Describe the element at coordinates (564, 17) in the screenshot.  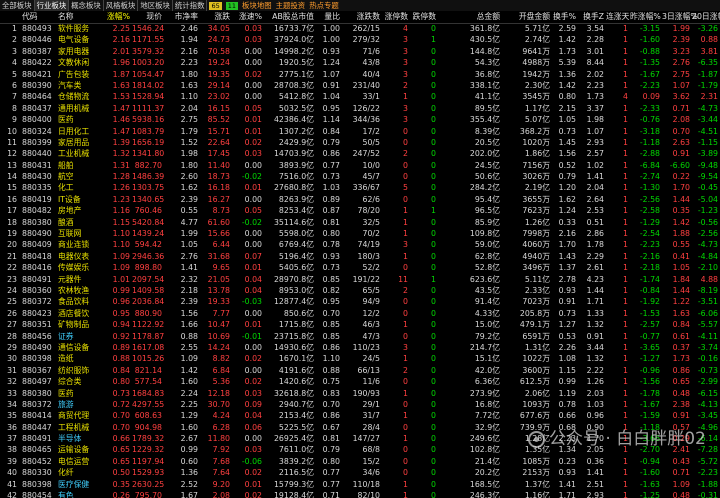
I see `header-turnover-pct: 换手%` at that location.